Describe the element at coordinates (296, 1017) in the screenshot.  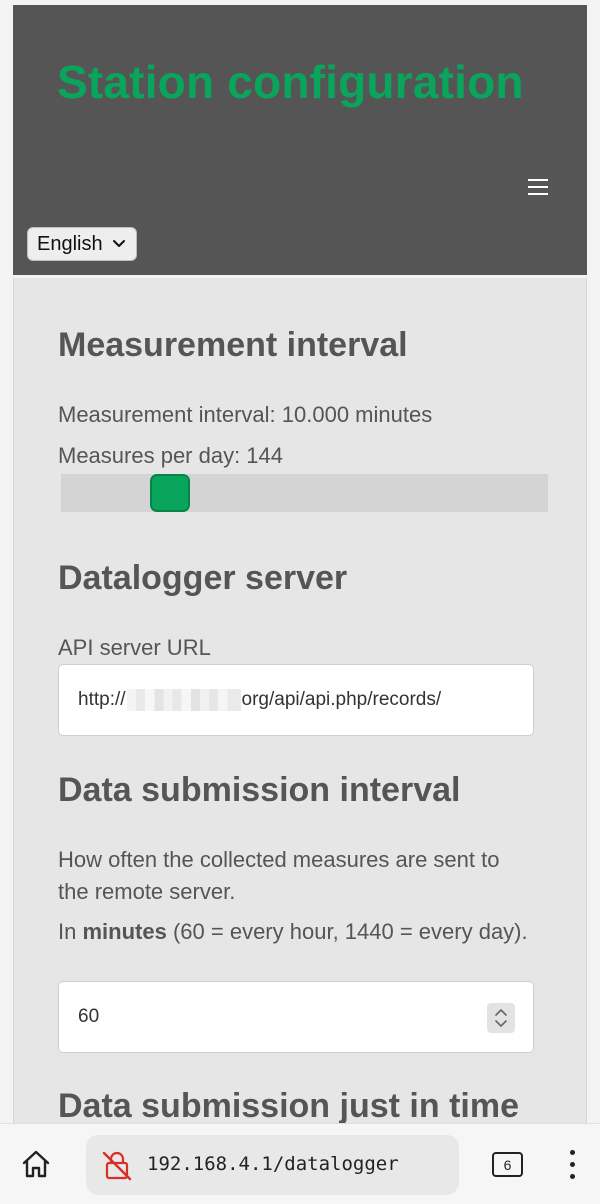
I see `submission-interval-input: 60` at that location.